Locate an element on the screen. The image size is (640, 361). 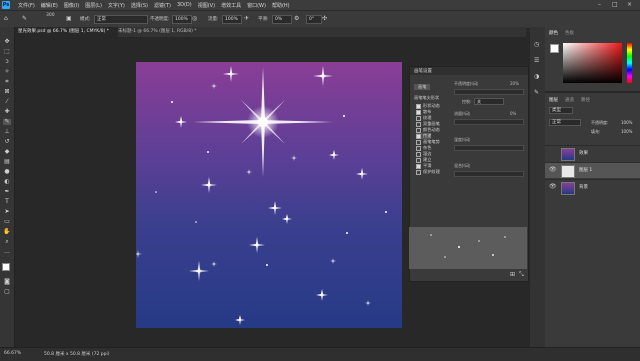
menu-file: 文件(F) is located at coordinates (26, 5).